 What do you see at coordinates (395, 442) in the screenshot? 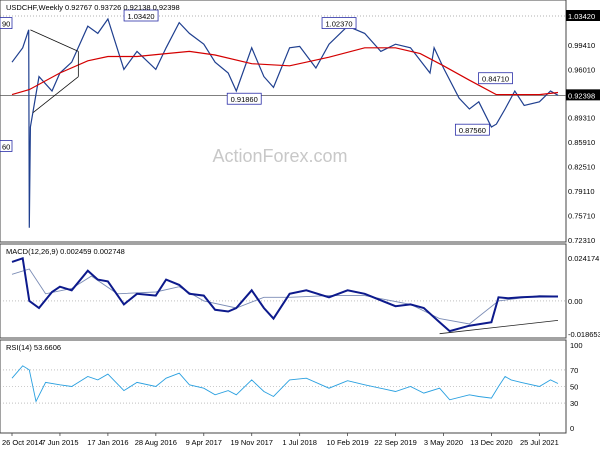
I see `x-tick-label: 22 Sep 2019` at bounding box center [395, 442].